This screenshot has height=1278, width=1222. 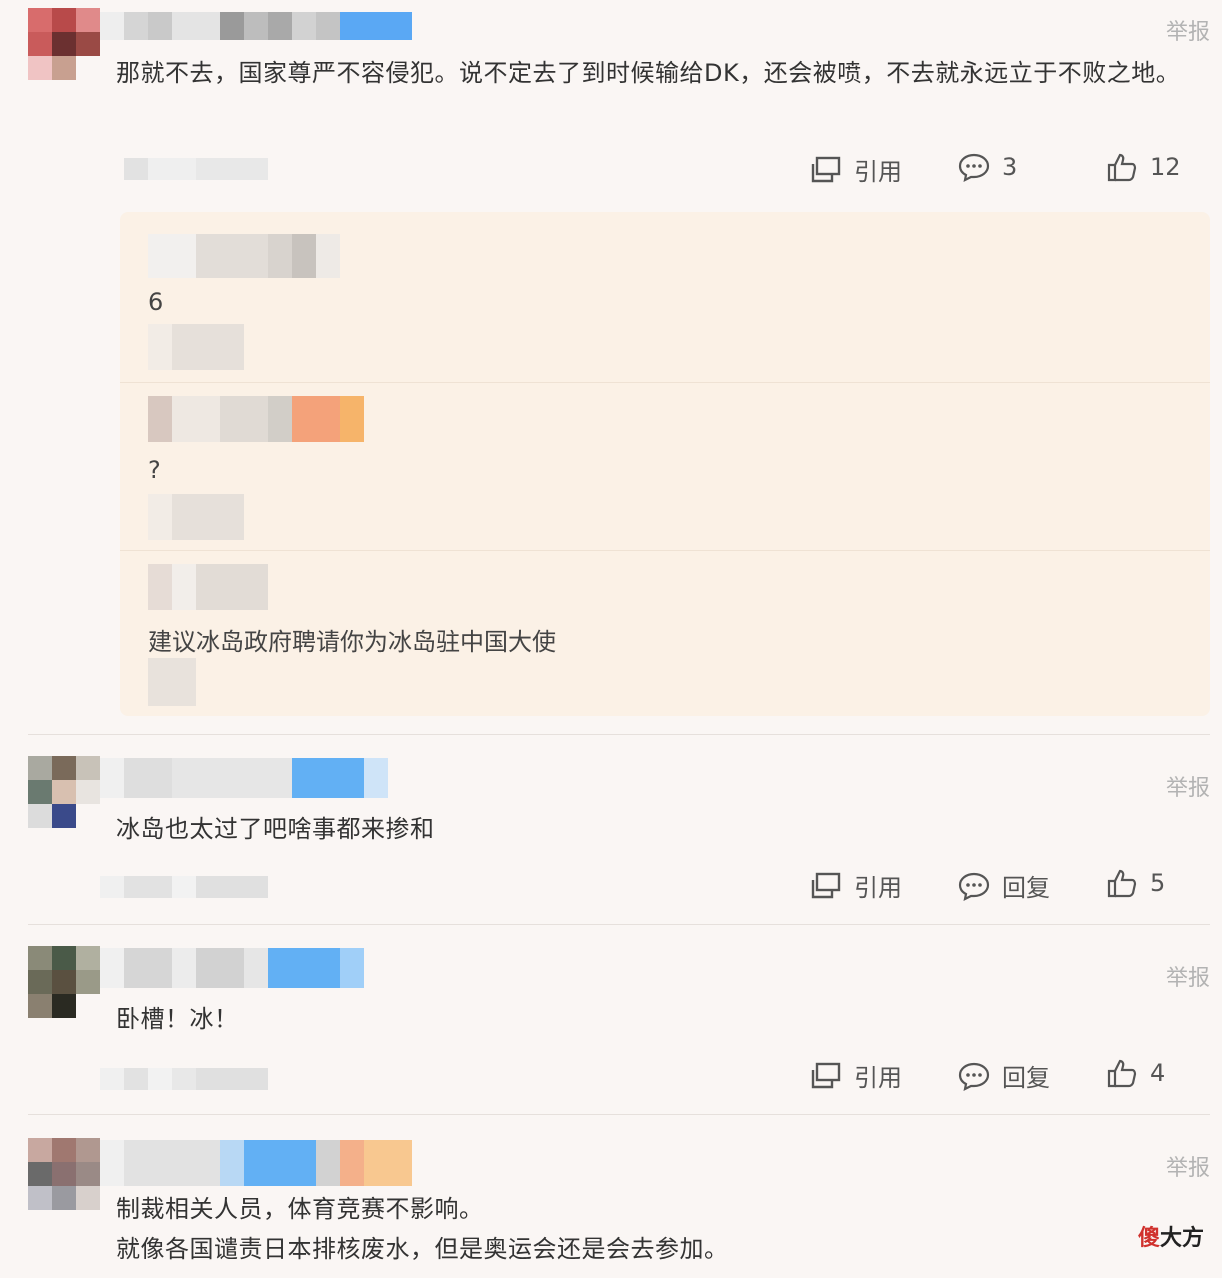 What do you see at coordinates (300, 1209) in the screenshot?
I see `comment-text-line1: 制裁相关人员，体育竞赛不影响。` at bounding box center [300, 1209].